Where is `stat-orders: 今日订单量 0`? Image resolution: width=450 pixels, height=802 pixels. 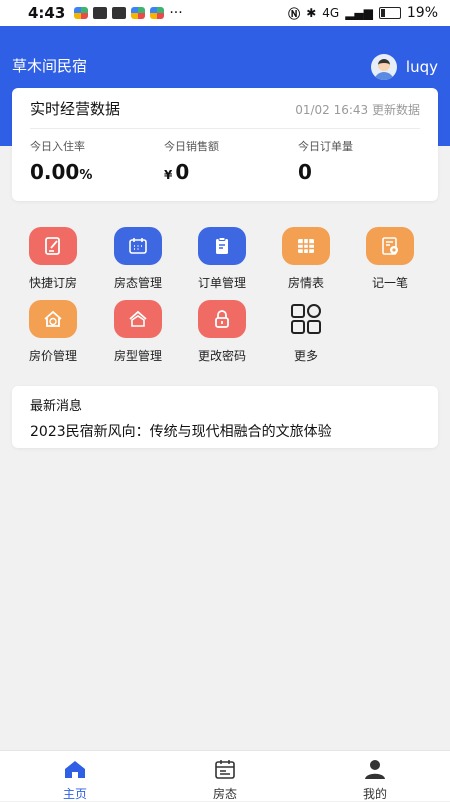
stat-orders: 今日订单量 0 is located at coordinates (325, 161).